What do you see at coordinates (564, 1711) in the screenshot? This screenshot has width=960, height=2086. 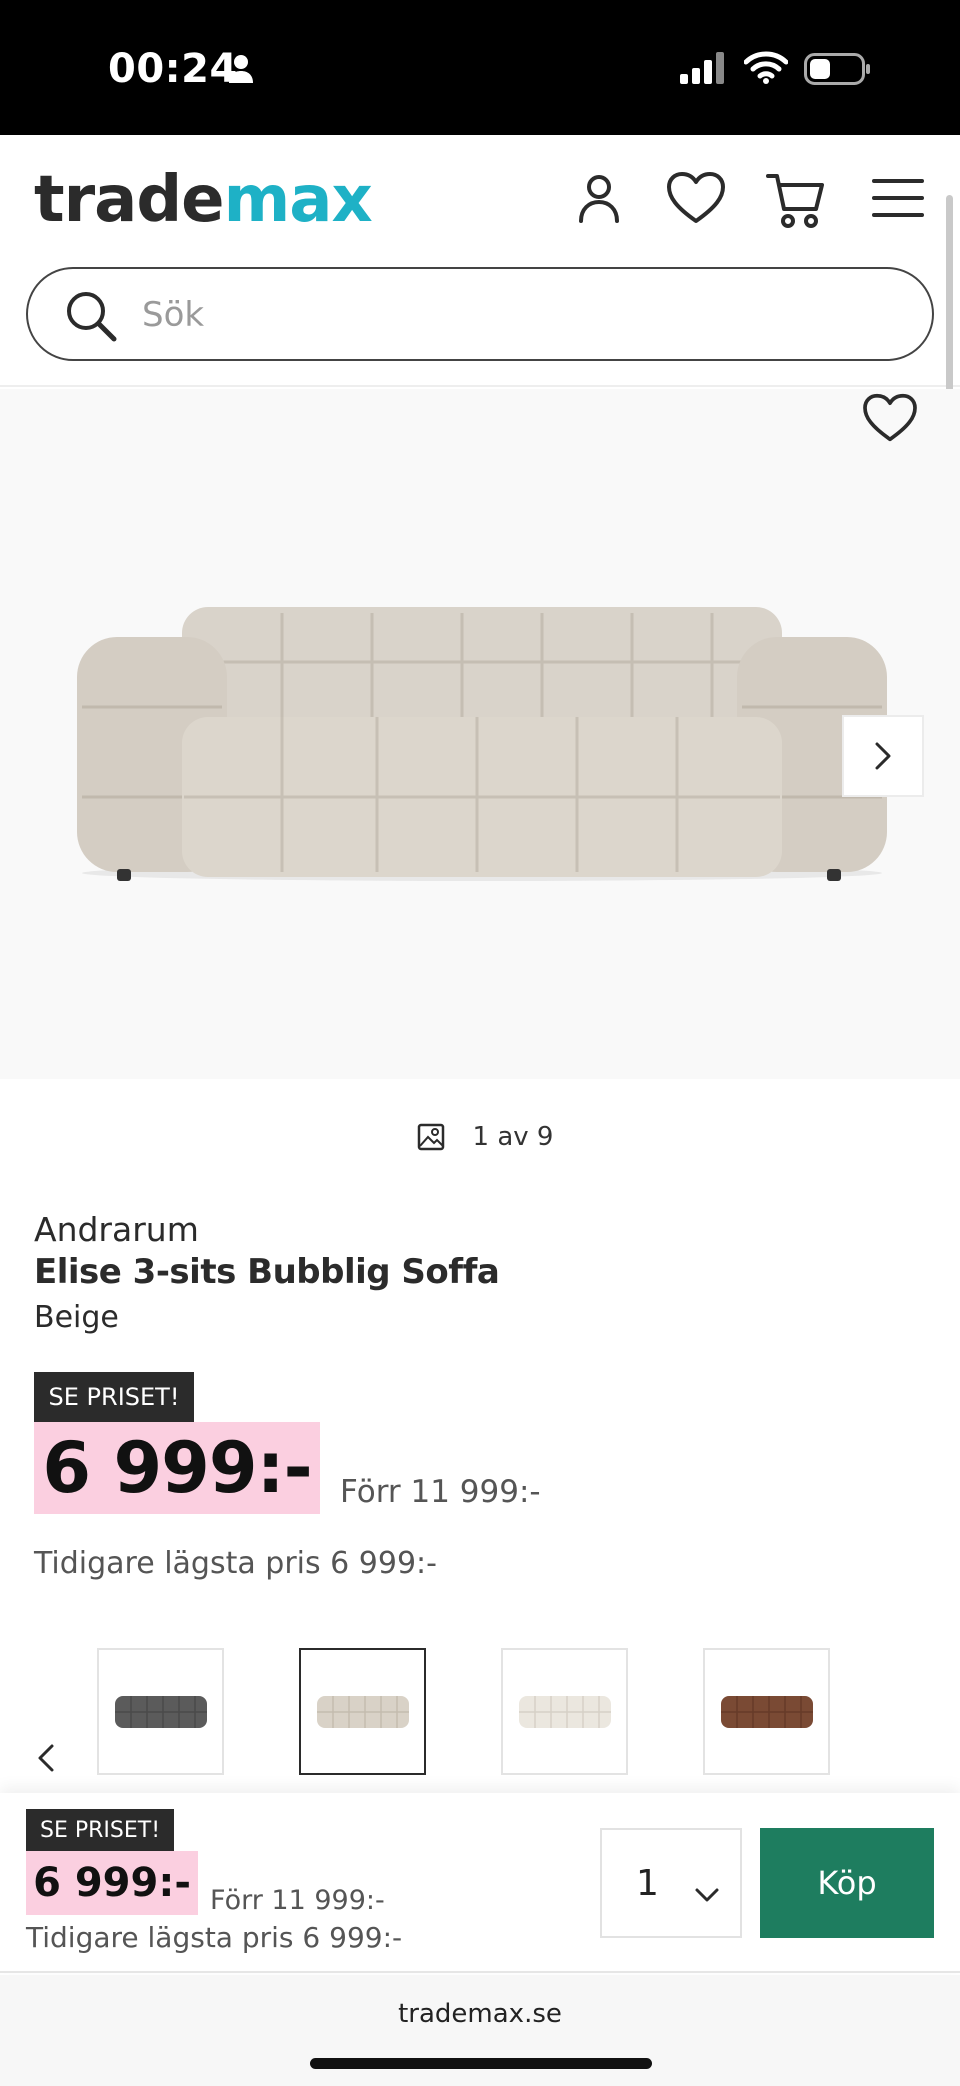 I see `variant-cream` at bounding box center [564, 1711].